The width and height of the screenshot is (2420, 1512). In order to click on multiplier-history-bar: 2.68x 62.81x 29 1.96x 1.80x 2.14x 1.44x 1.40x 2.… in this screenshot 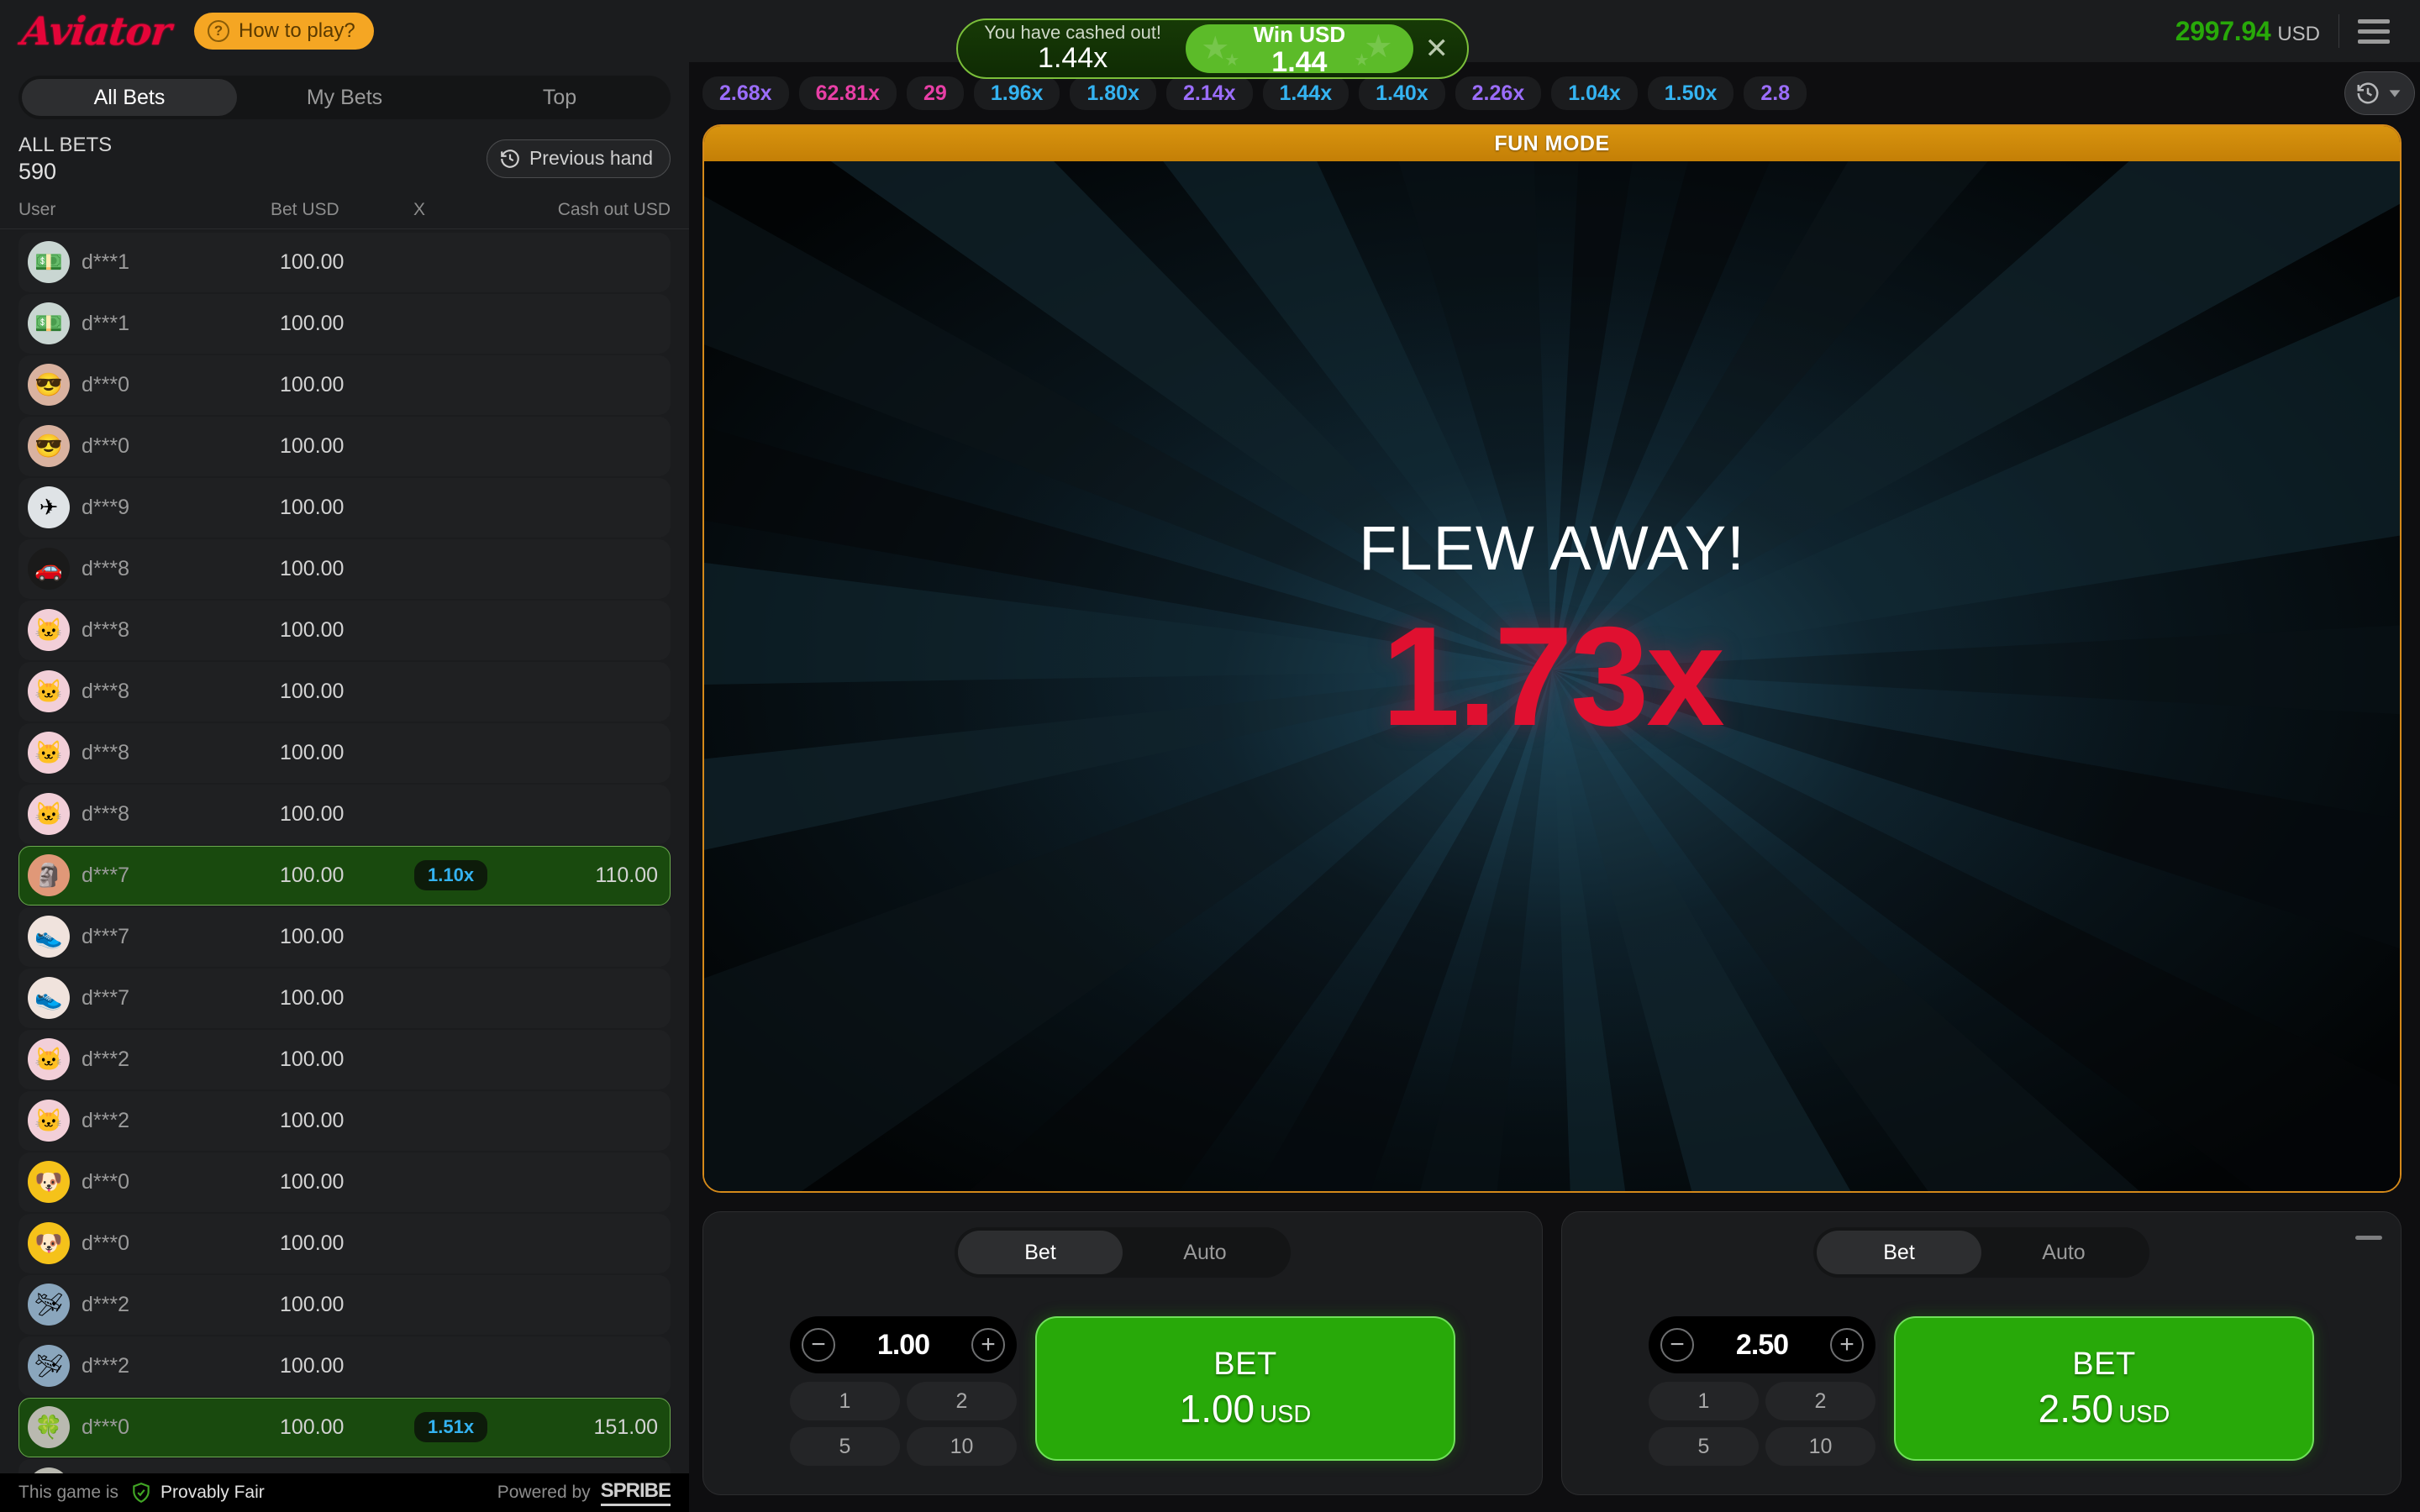, I will do `click(1555, 93)`.